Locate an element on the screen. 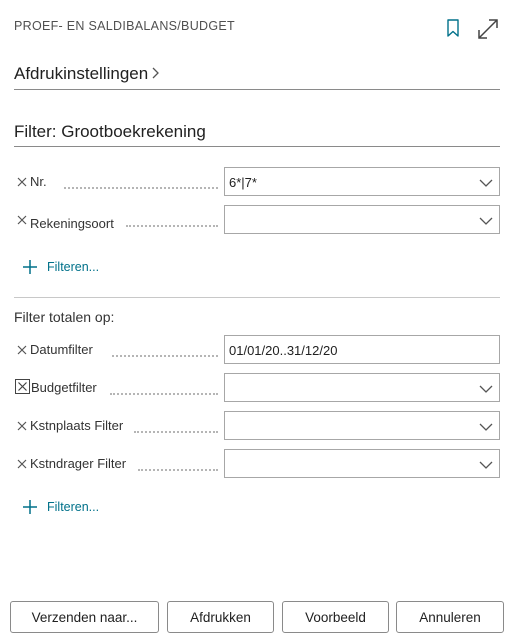  cancel-button: Annuleren is located at coordinates (450, 617).